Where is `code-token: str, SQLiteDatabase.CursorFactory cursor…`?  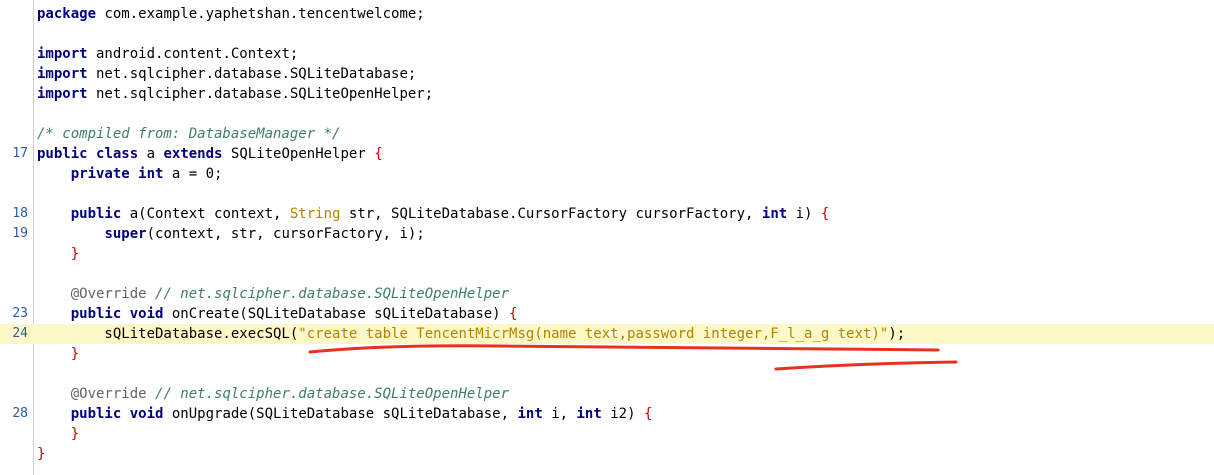
code-token: str, SQLiteDatabase.CursorFactory cursor… is located at coordinates (551, 214).